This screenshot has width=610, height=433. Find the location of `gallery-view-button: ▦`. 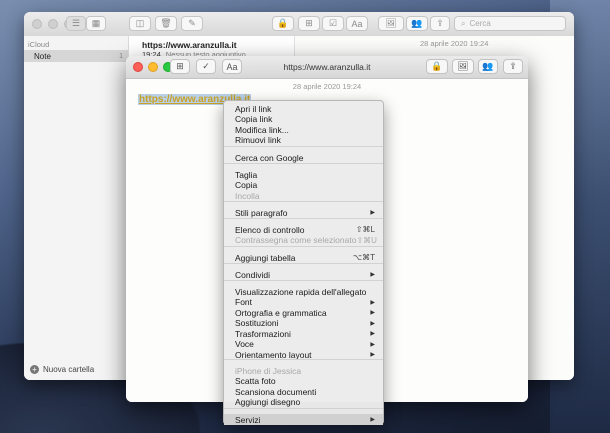

gallery-view-button: ▦ is located at coordinates (96, 23).